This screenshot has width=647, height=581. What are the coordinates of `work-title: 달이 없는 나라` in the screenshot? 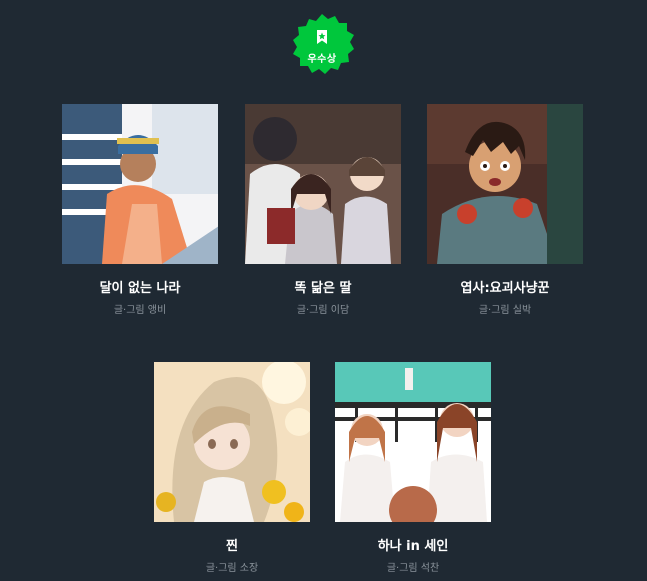 It's located at (140, 286).